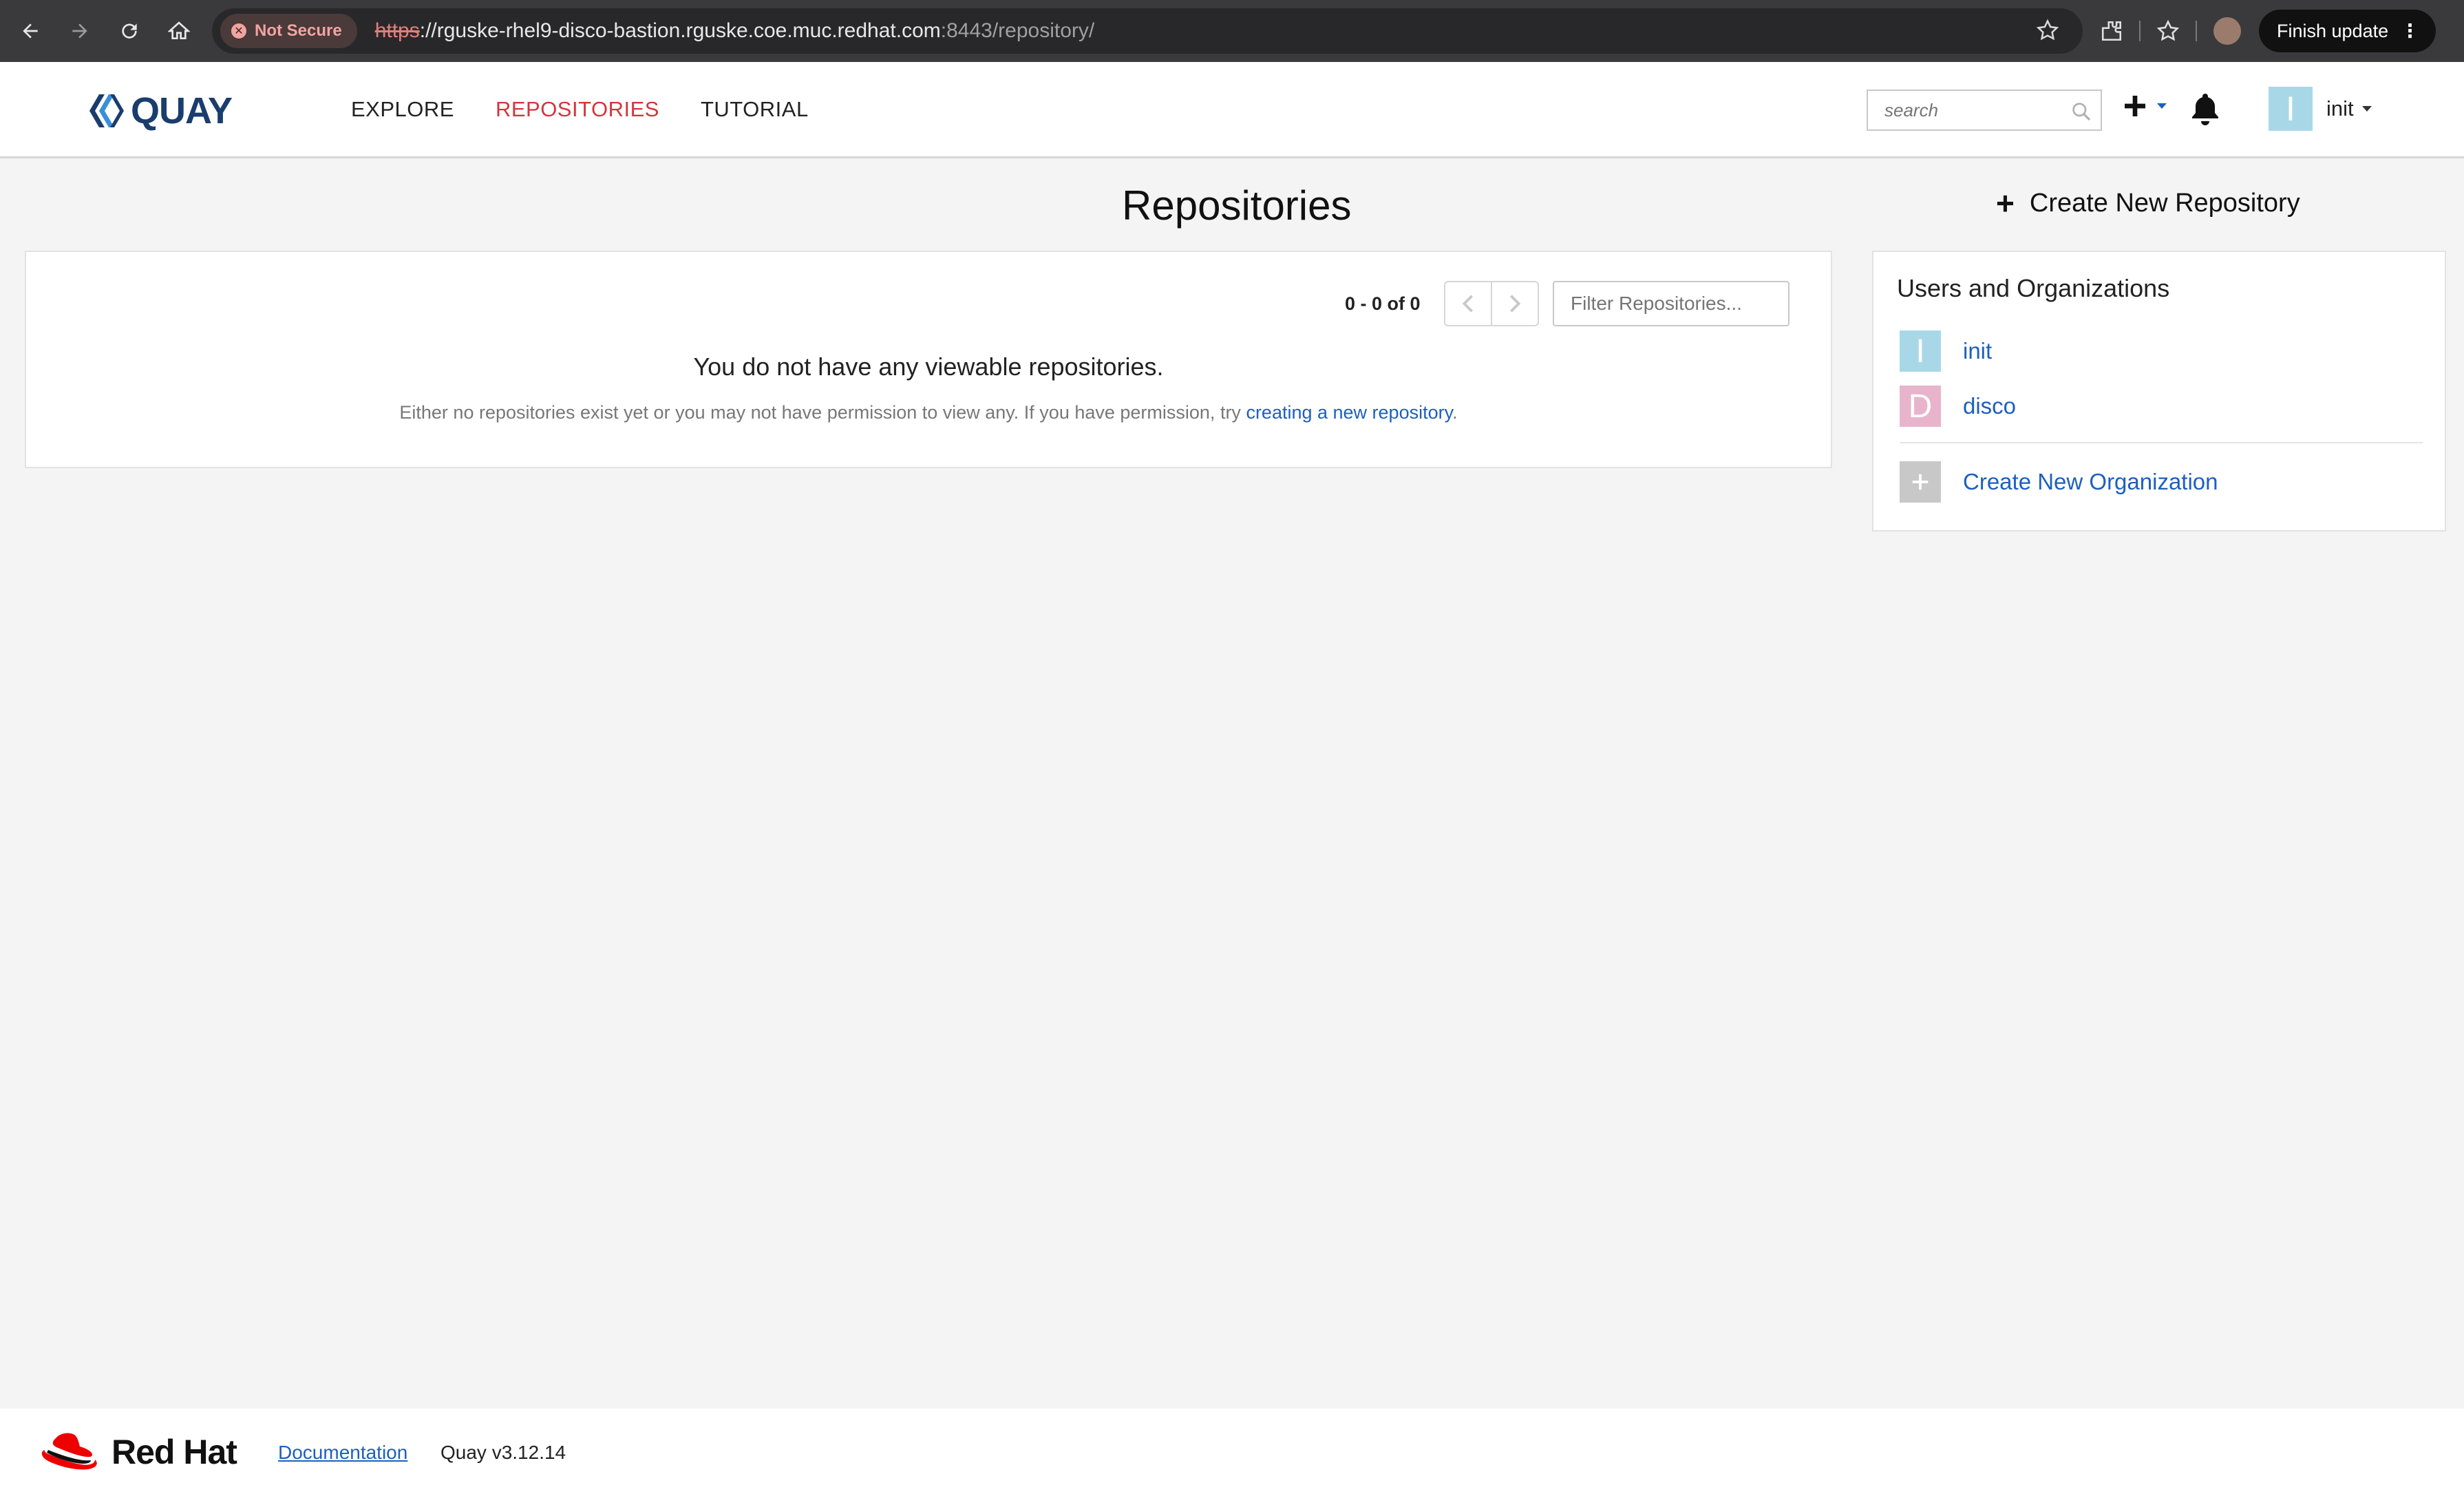 This screenshot has height=1494, width=2464. Describe the element at coordinates (1977, 351) in the screenshot. I see `org-name: init` at that location.